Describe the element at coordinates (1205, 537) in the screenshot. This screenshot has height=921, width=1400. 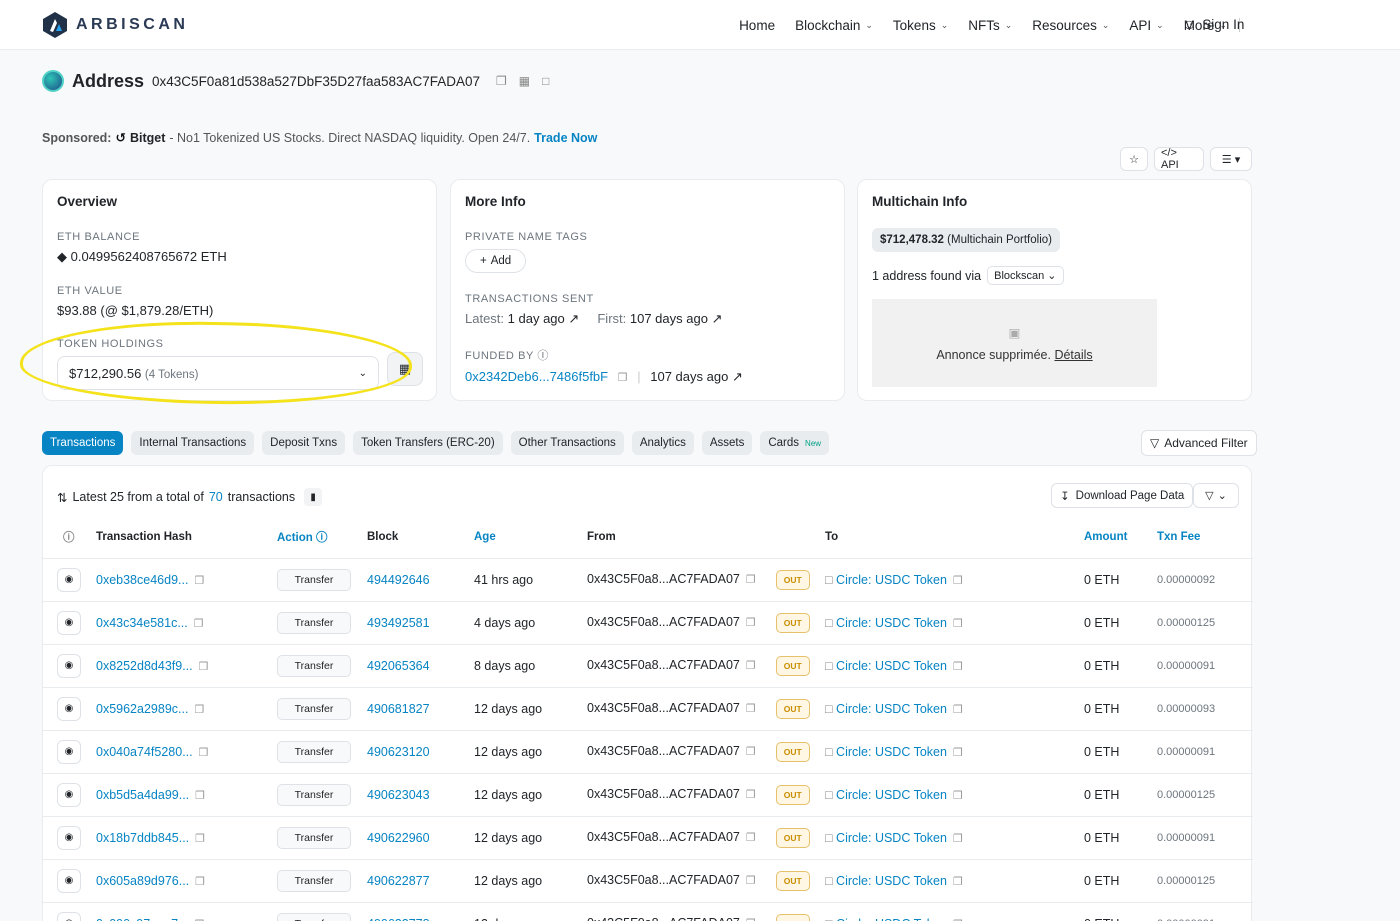
I see `col-txn-fee: Txn Fee` at that location.